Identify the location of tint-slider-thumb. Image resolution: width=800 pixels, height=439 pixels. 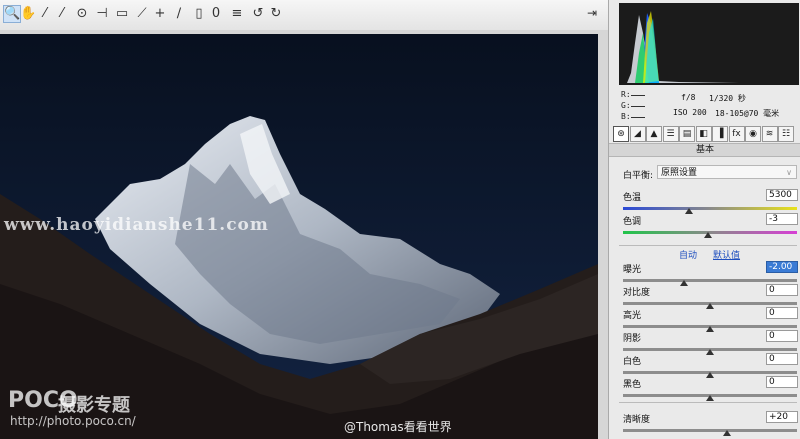
(708, 235).